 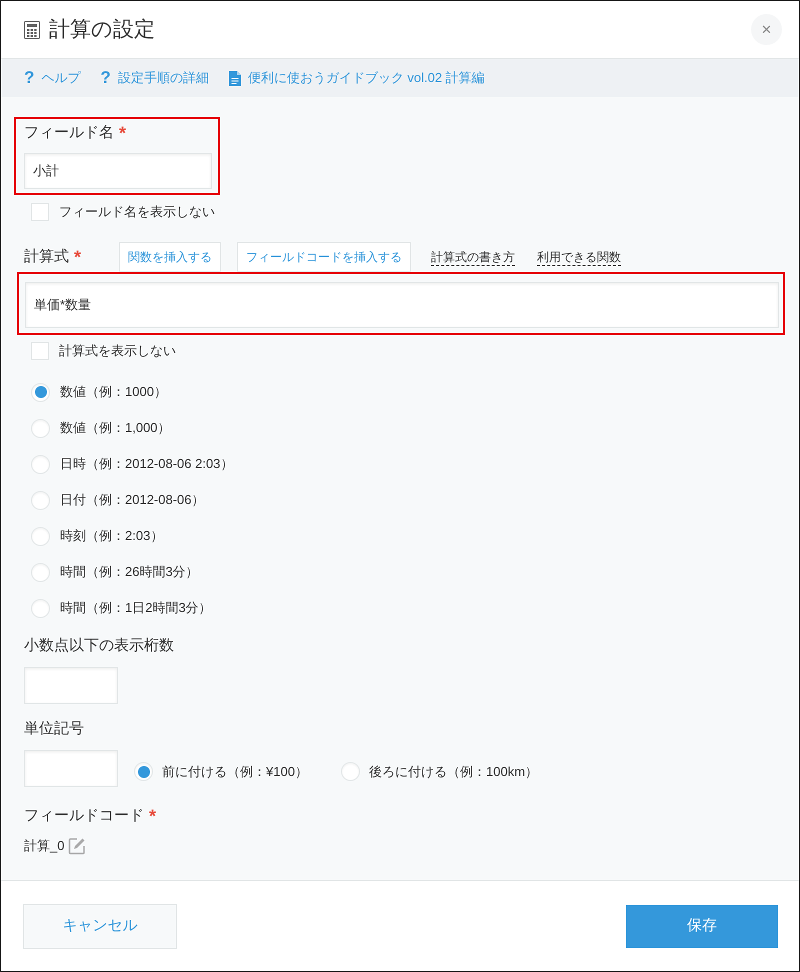 What do you see at coordinates (100, 926) in the screenshot?
I see `cancel-button: キャンセル` at bounding box center [100, 926].